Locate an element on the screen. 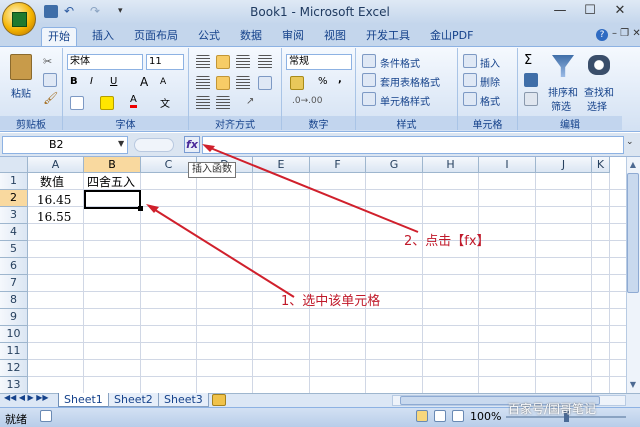 Image resolution: width=640 pixels, height=427 pixels. arrowhead-fx is located at coordinates (208, 148).